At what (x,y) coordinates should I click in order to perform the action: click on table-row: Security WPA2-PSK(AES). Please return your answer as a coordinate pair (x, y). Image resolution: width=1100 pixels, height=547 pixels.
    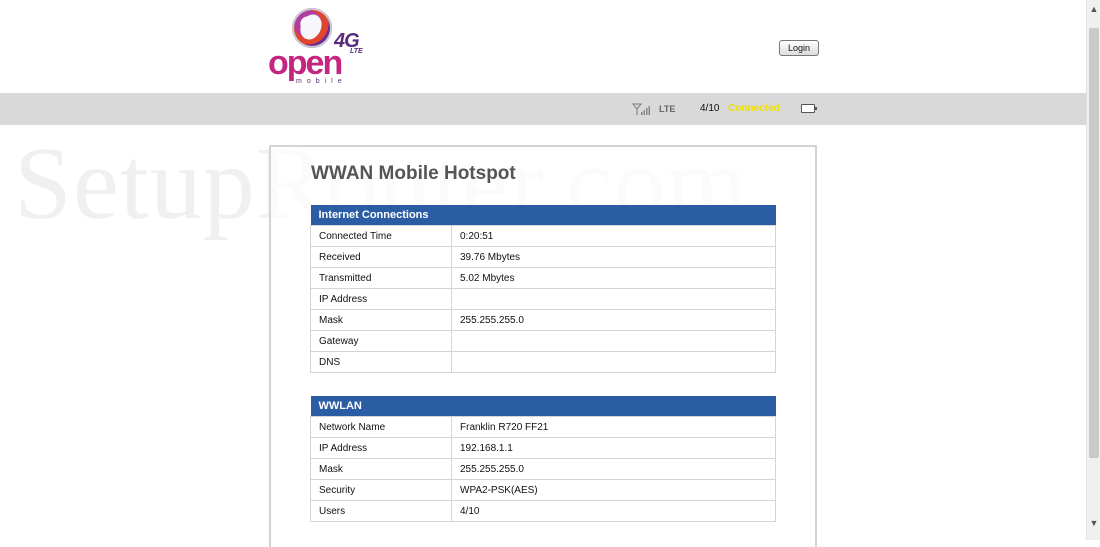
    Looking at the image, I should click on (543, 490).